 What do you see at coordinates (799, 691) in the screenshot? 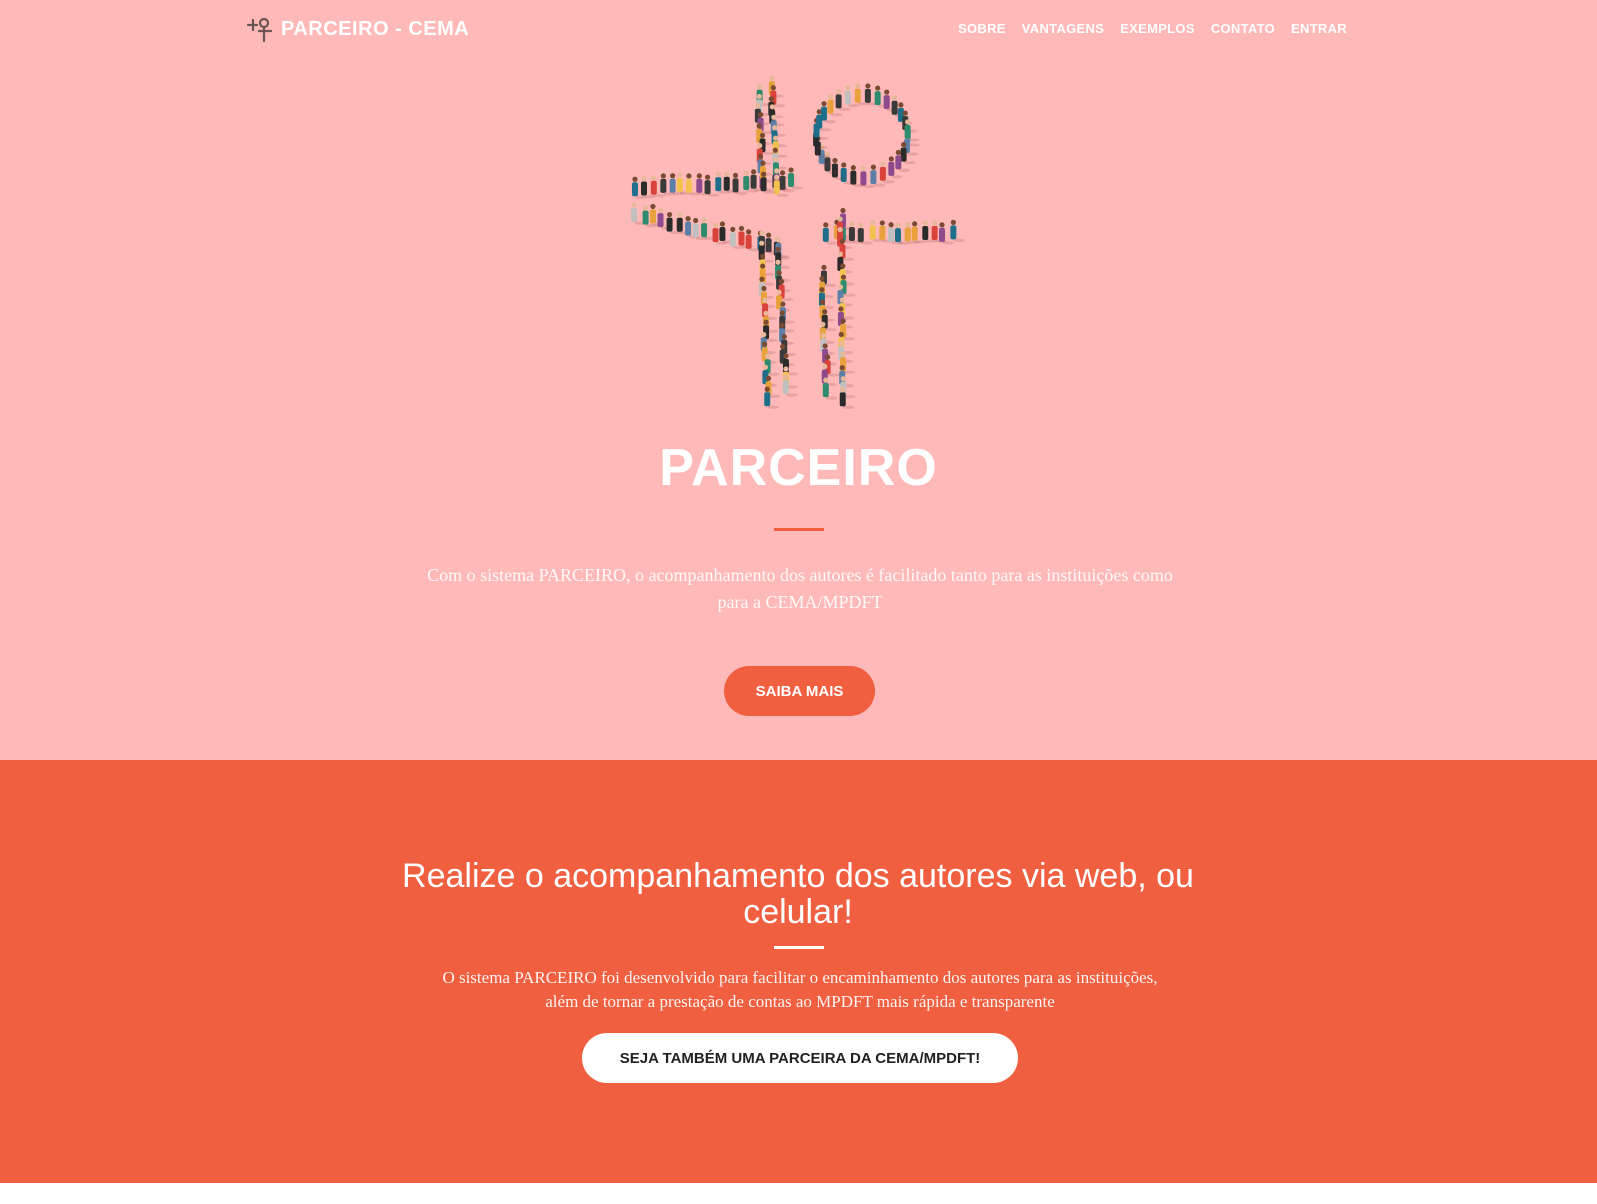
I see `saiba-mais-button: SAIBA MAIS` at bounding box center [799, 691].